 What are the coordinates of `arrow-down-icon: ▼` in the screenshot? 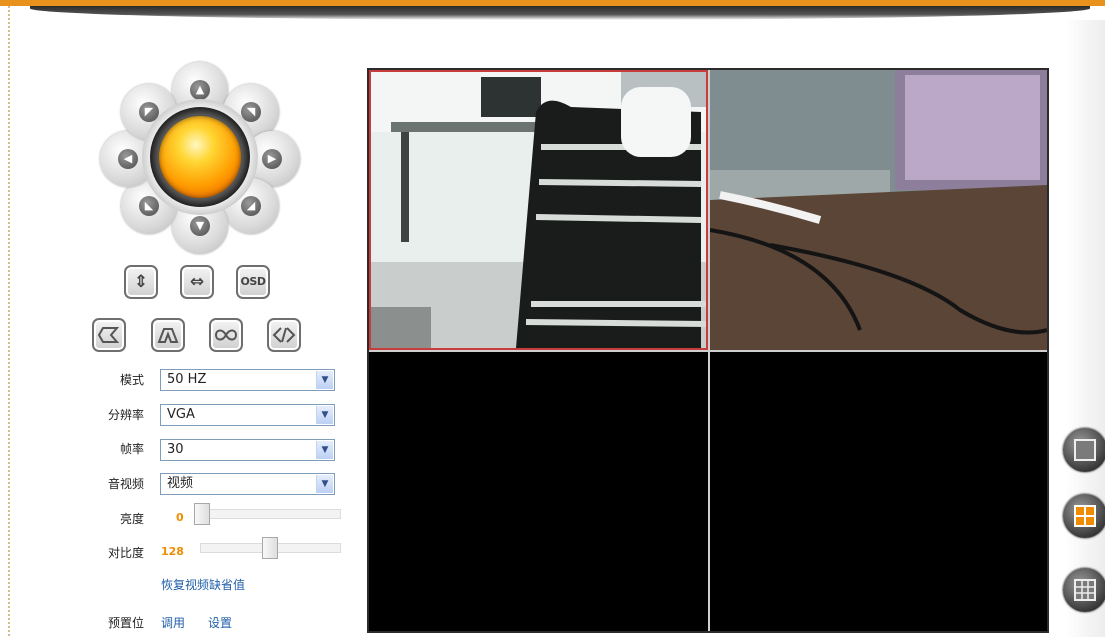 It's located at (200, 226).